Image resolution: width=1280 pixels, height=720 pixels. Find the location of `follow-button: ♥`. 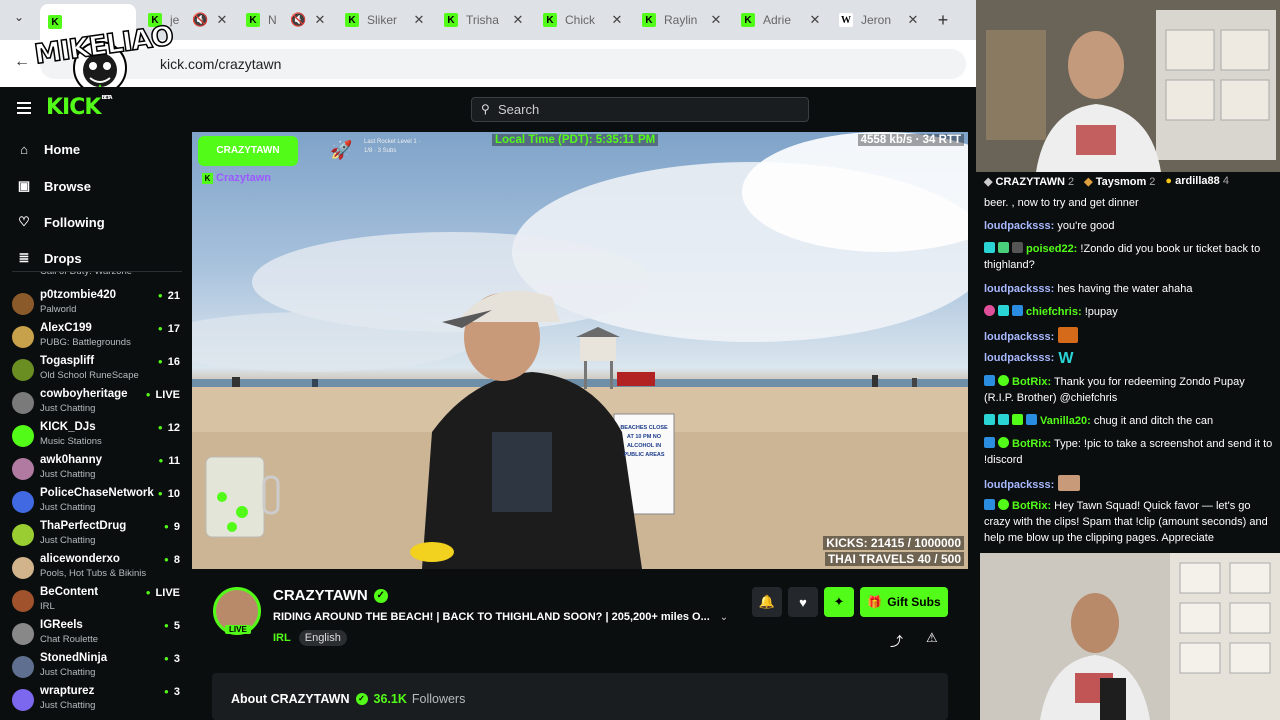

follow-button: ♥ is located at coordinates (803, 602).